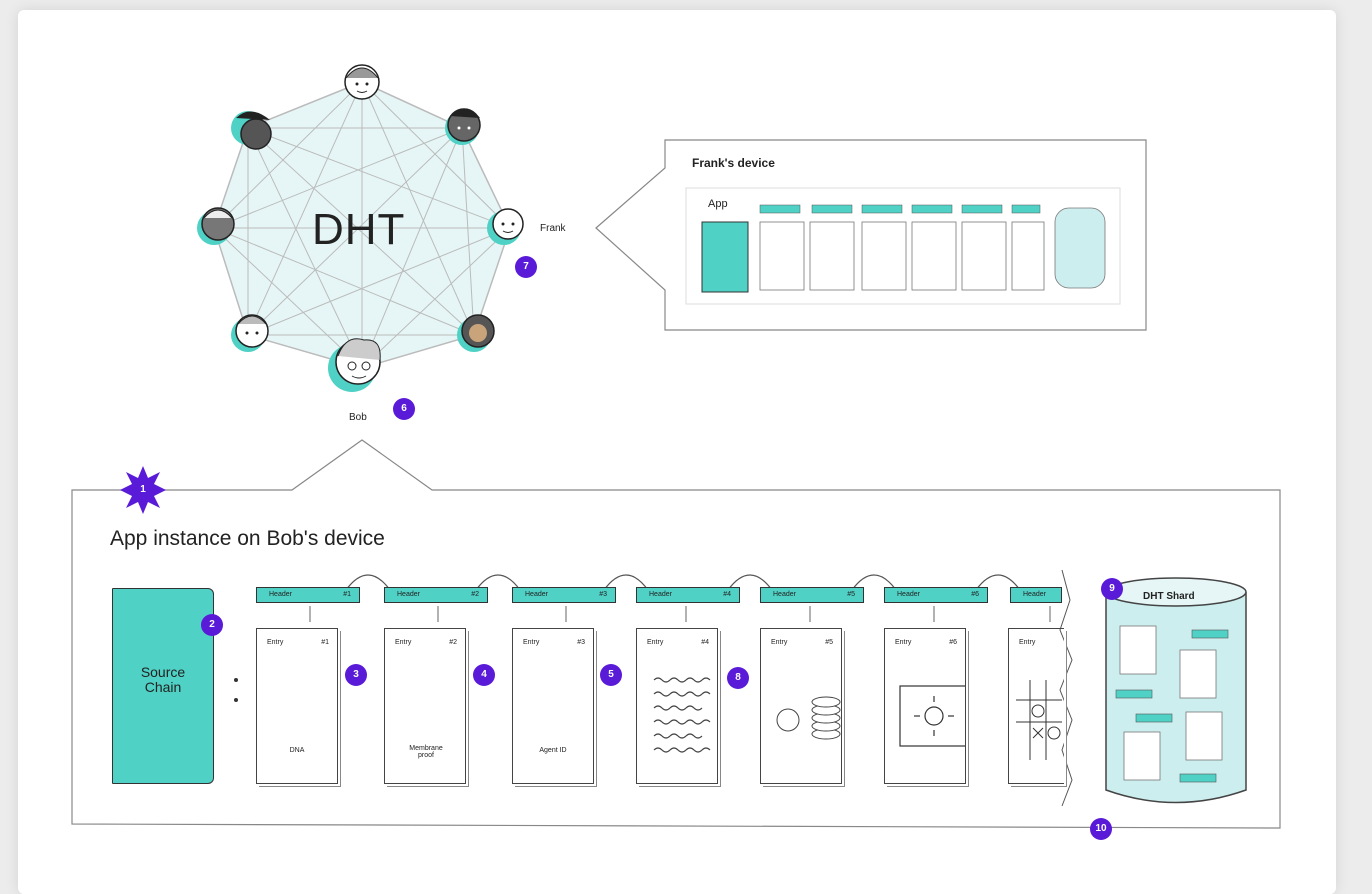 This screenshot has height=894, width=1372. What do you see at coordinates (436, 595) in the screenshot?
I see `header-block: Header #2` at bounding box center [436, 595].